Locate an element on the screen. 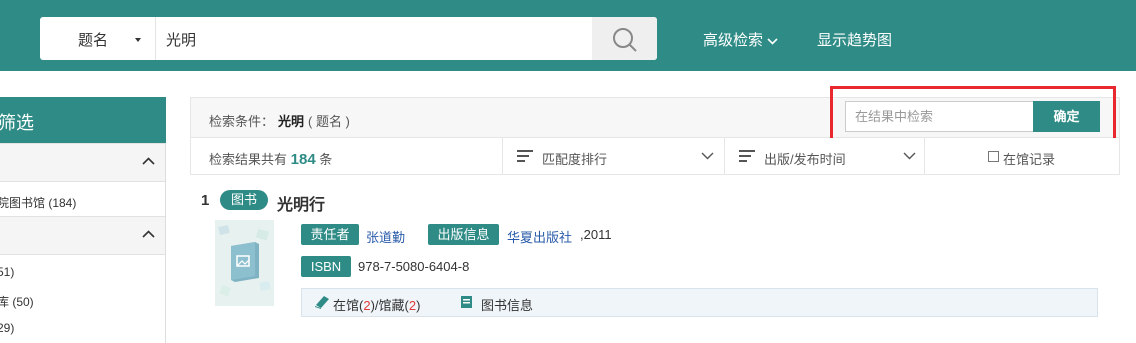  holding-in-count: 2 is located at coordinates (367, 305).